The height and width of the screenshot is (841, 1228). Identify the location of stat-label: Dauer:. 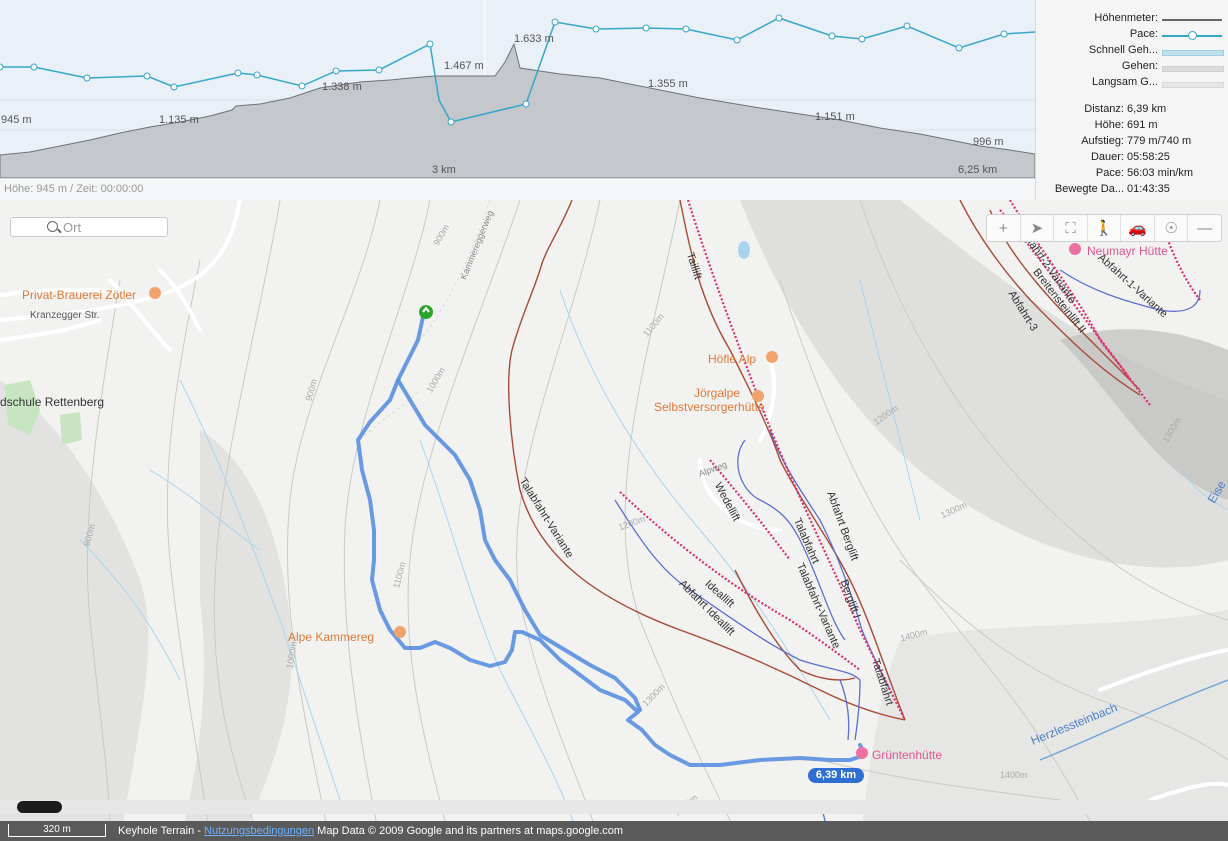
(1107, 157).